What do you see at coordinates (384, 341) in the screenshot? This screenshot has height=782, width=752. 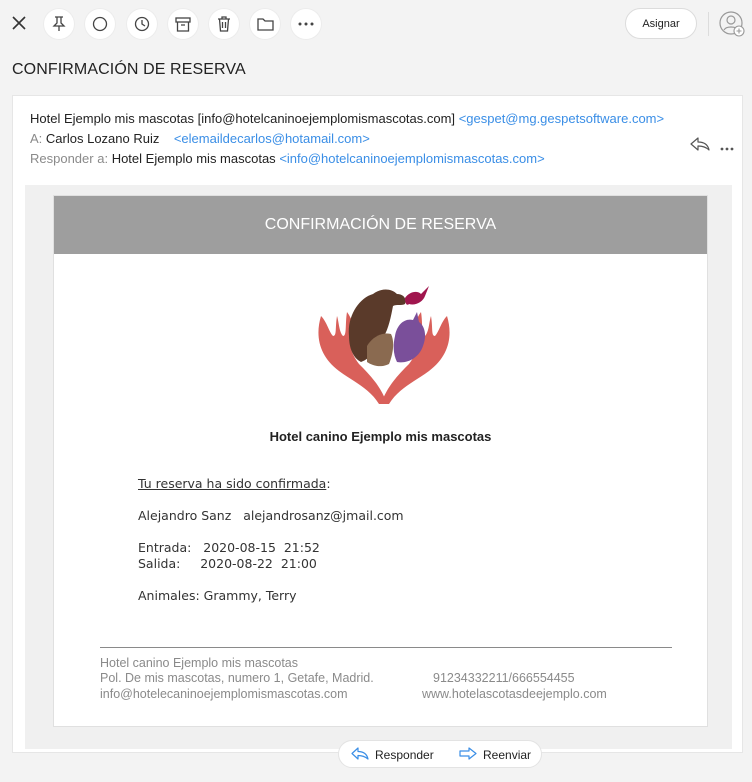 I see `hotel-logo` at bounding box center [384, 341].